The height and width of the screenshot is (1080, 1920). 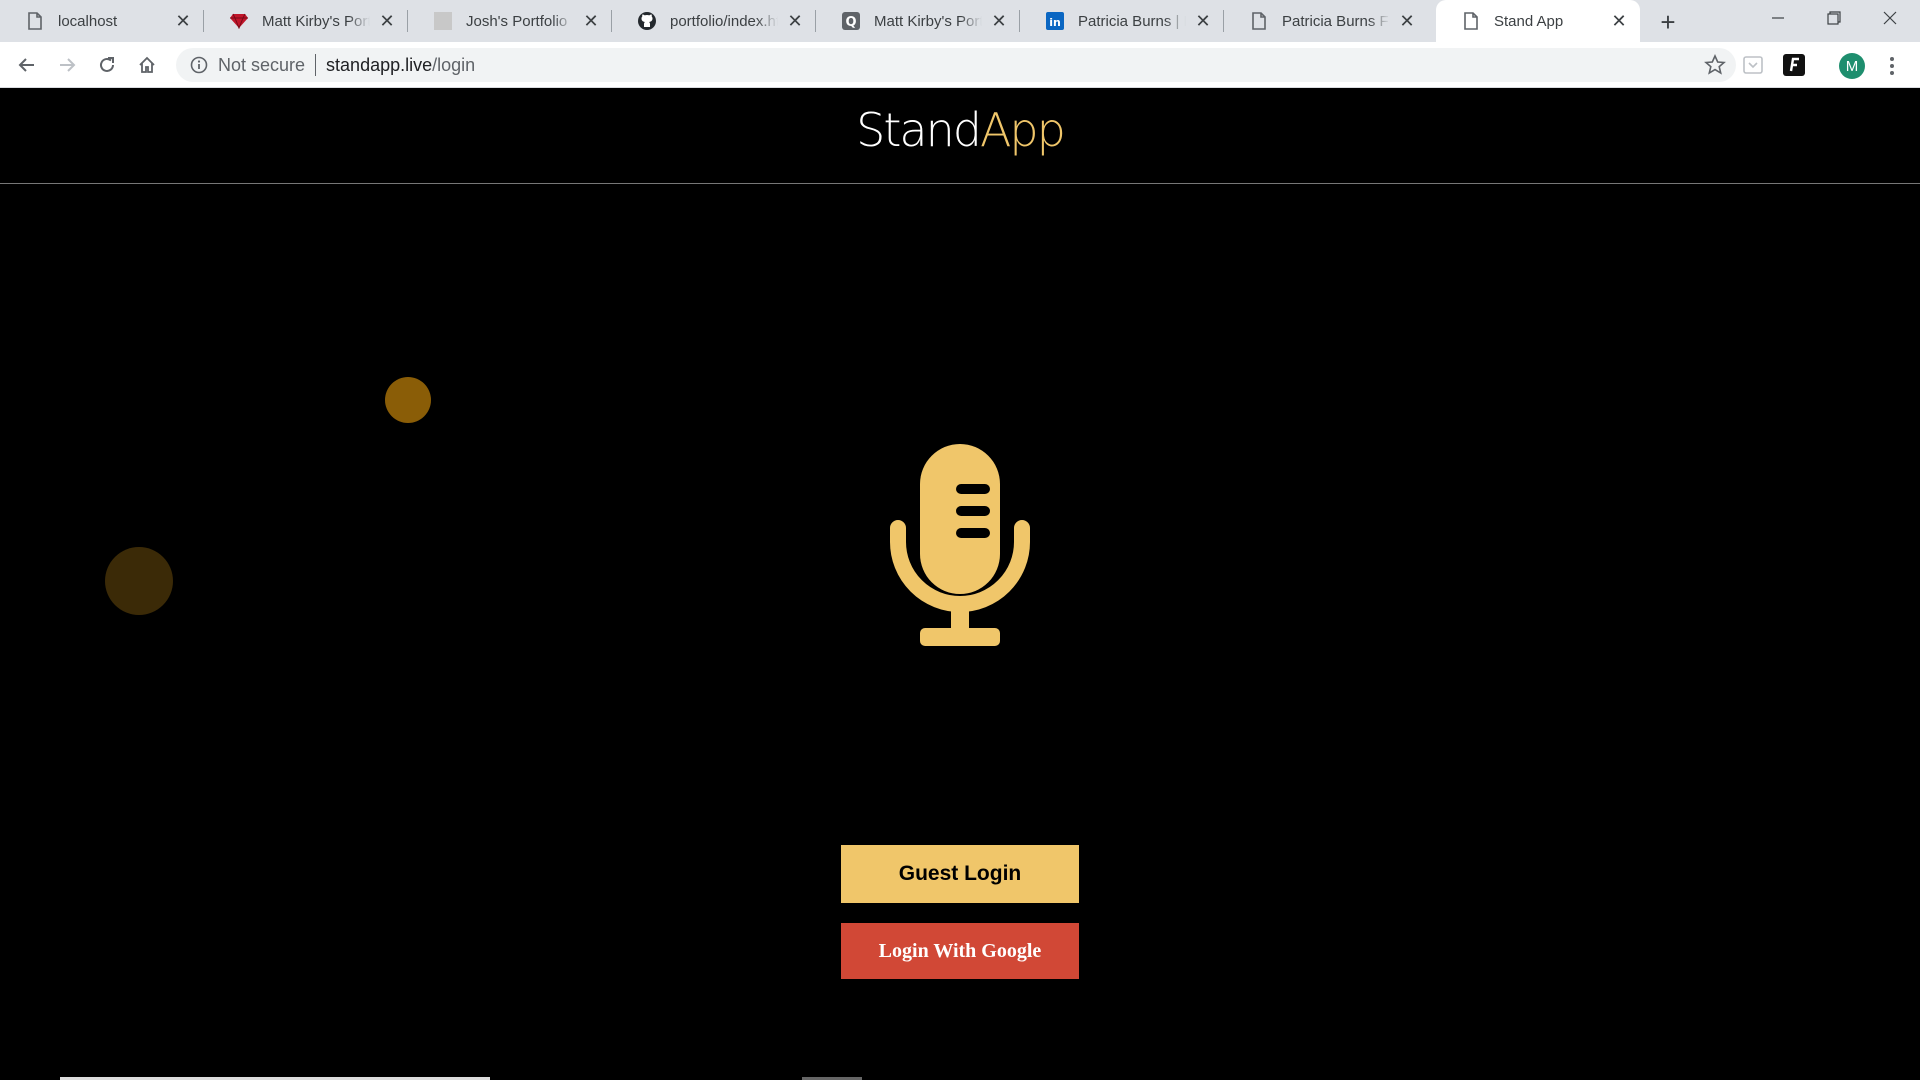 What do you see at coordinates (67, 65) in the screenshot?
I see `forward-icon` at bounding box center [67, 65].